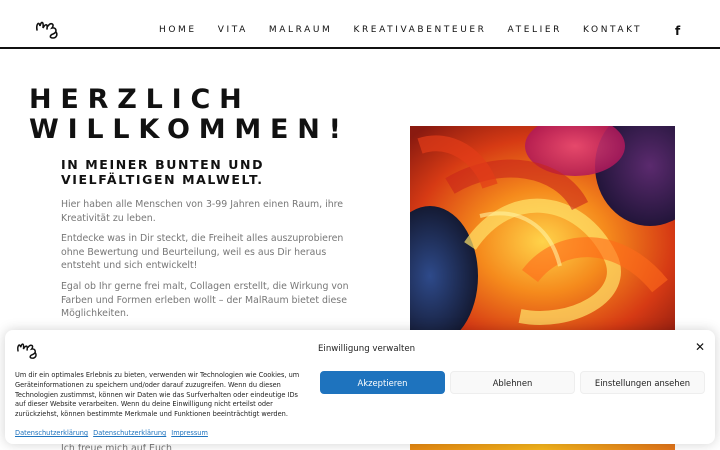 The height and width of the screenshot is (450, 720). What do you see at coordinates (382, 382) in the screenshot?
I see `accept-button: Akzeptieren` at bounding box center [382, 382].